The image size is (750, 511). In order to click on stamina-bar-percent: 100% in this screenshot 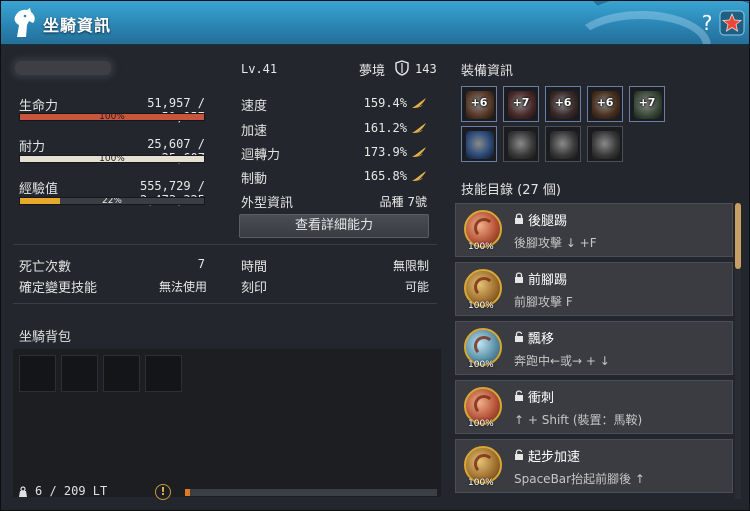, I will do `click(112, 159)`.